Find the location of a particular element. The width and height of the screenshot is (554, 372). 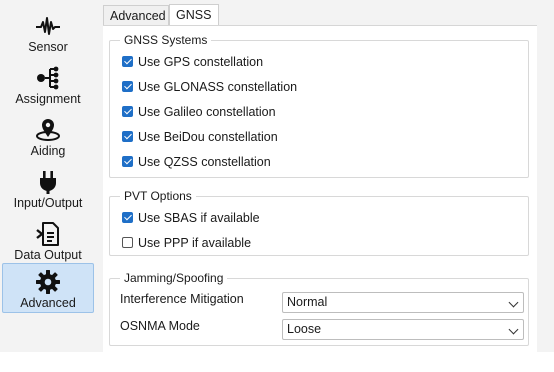

ppp-checkbox: Use PPP if available is located at coordinates (186, 243).